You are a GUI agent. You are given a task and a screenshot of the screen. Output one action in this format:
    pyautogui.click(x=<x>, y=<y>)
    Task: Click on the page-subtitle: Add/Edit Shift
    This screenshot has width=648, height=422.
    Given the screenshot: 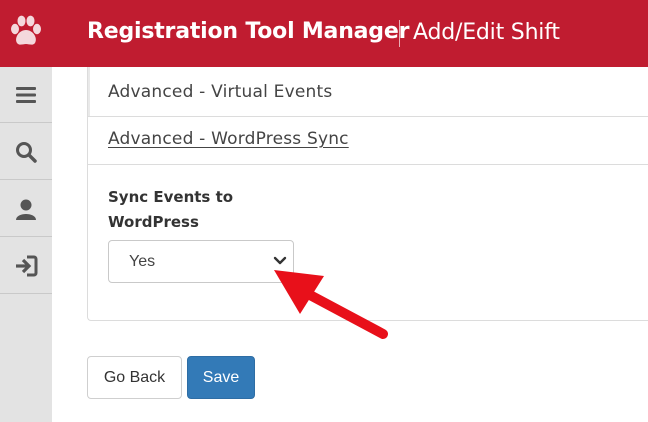 What is the action you would take?
    pyautogui.click(x=486, y=32)
    